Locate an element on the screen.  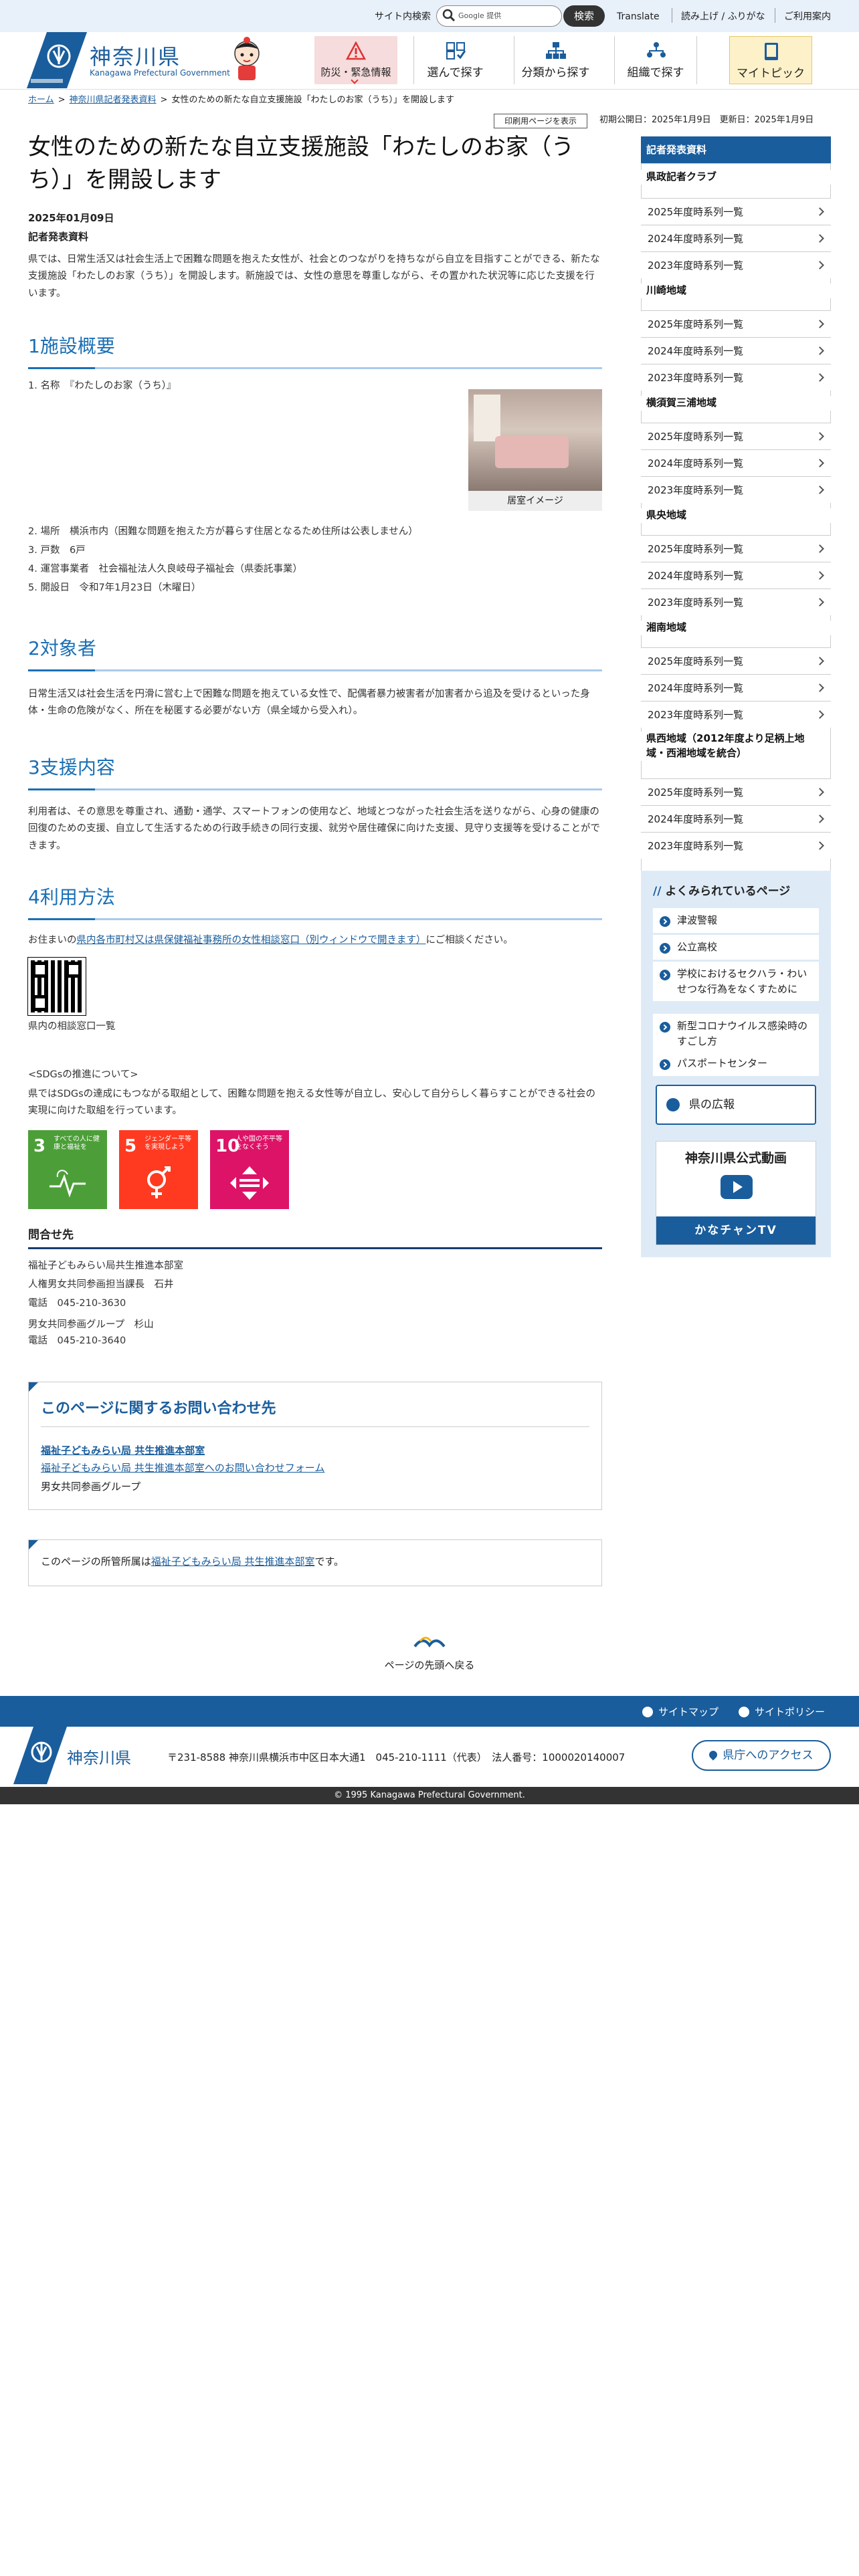
play-icon is located at coordinates (737, 1187).